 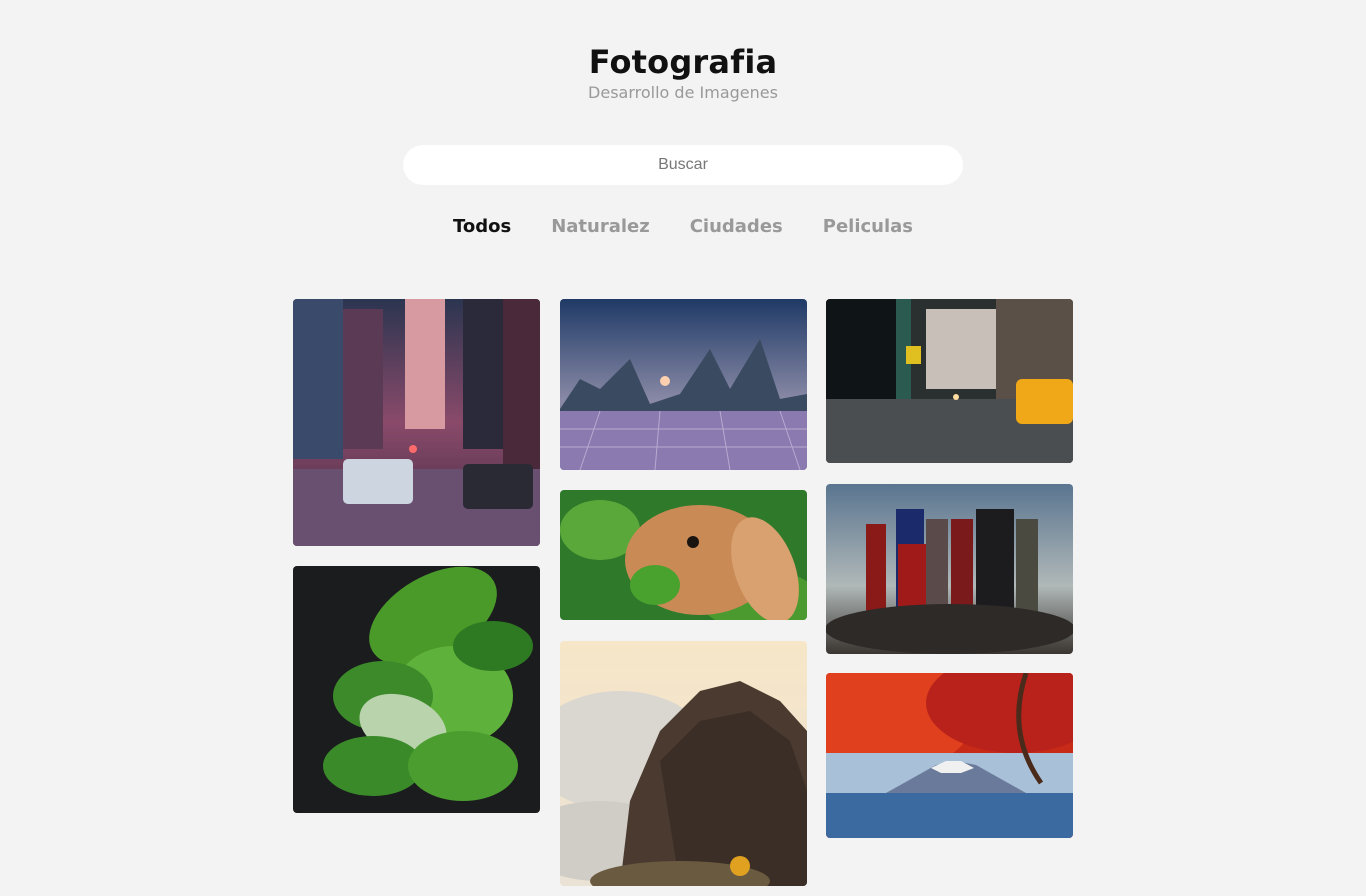 I want to click on photo-city-street, so click(x=416, y=422).